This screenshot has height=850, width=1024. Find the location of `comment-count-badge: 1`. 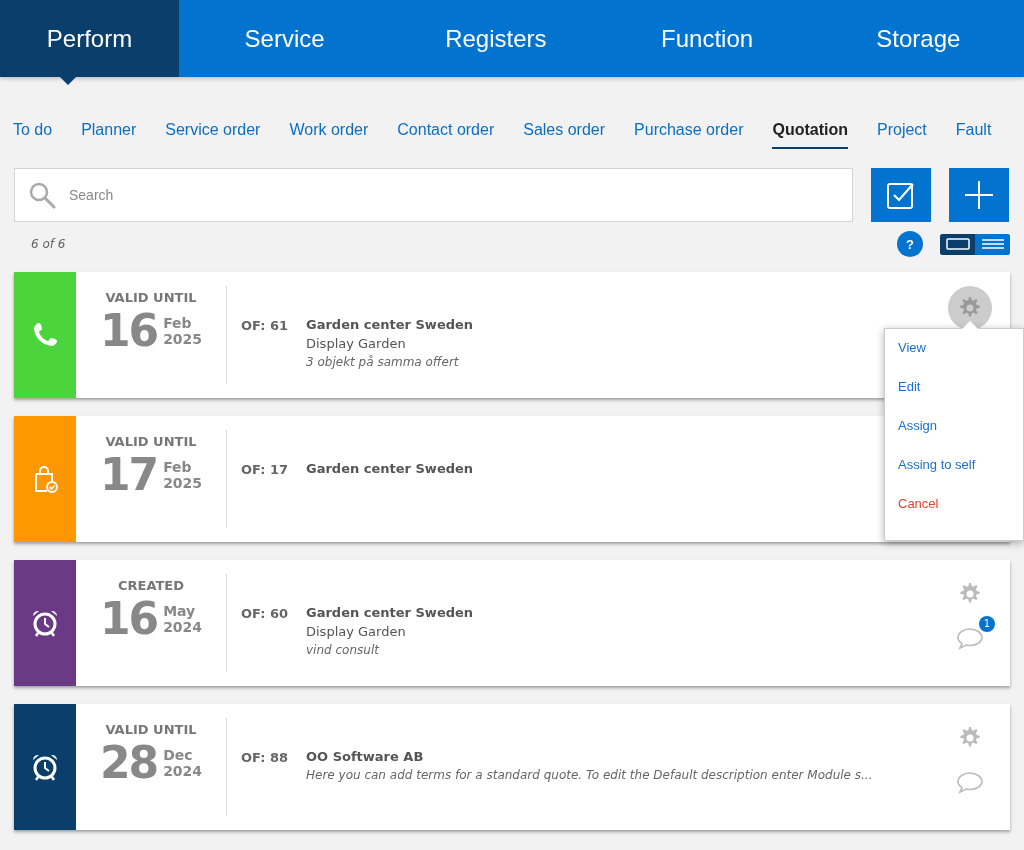

comment-count-badge: 1 is located at coordinates (987, 624).